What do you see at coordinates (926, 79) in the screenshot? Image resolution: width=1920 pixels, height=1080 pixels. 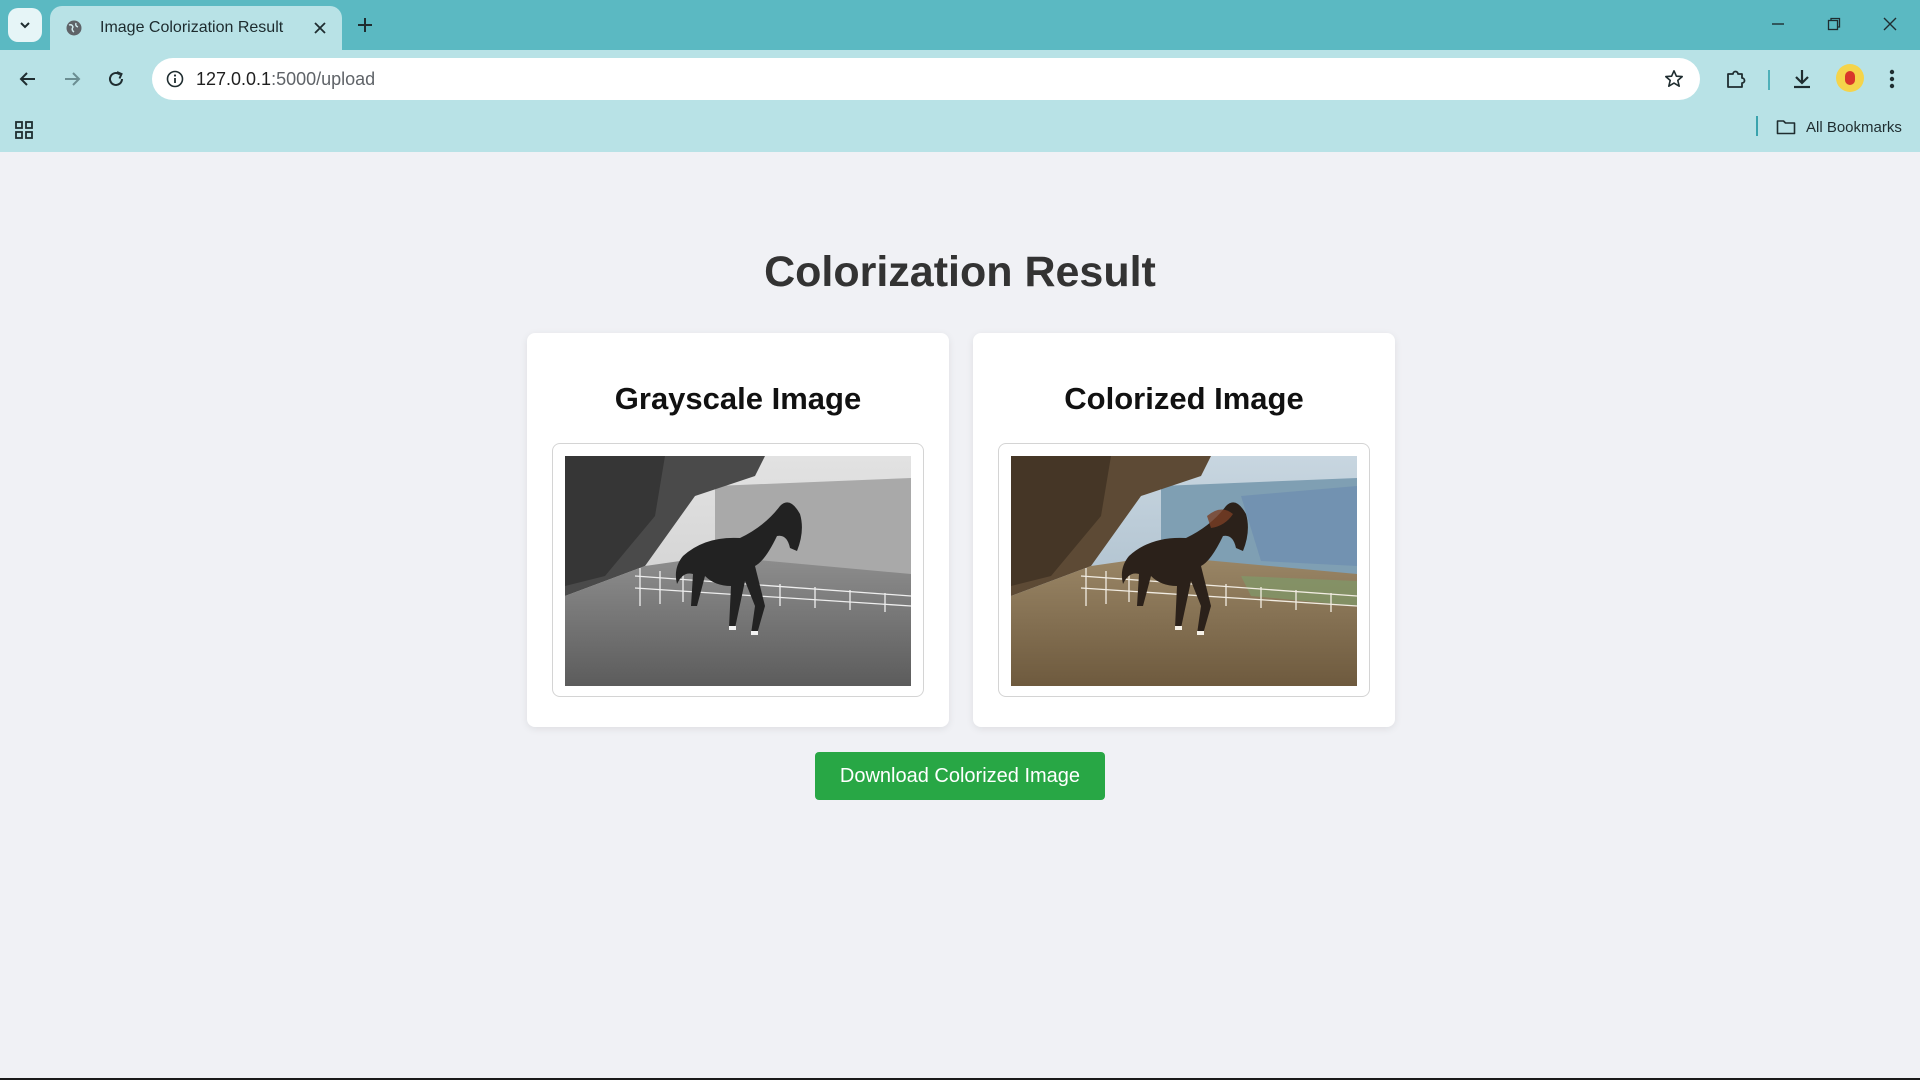 I see `address-bar: 127.0.0.1:5000/upload` at bounding box center [926, 79].